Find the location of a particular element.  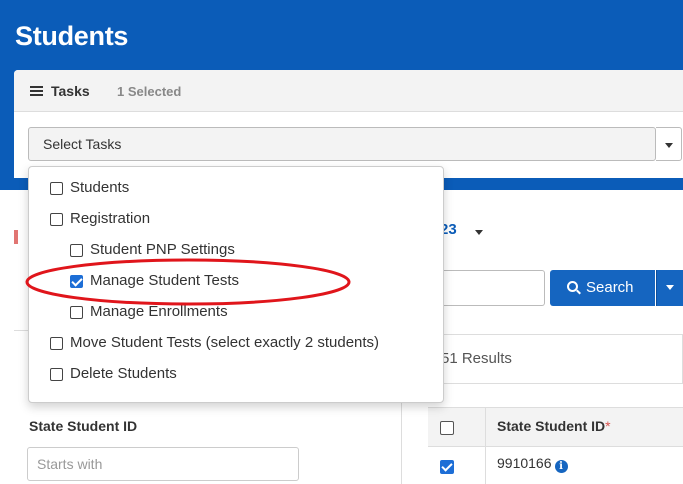

search-button: Search is located at coordinates (602, 288).